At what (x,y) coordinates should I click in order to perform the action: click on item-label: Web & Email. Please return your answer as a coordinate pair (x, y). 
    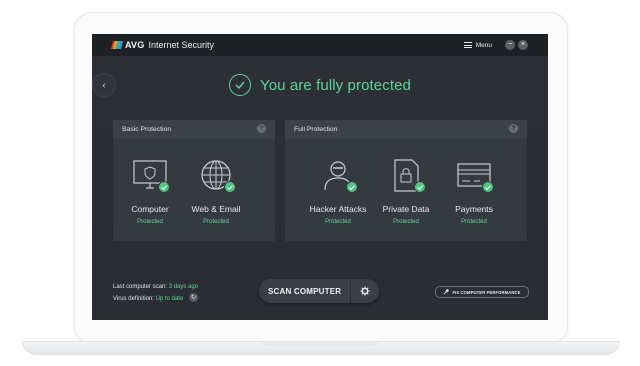
    Looking at the image, I should click on (216, 209).